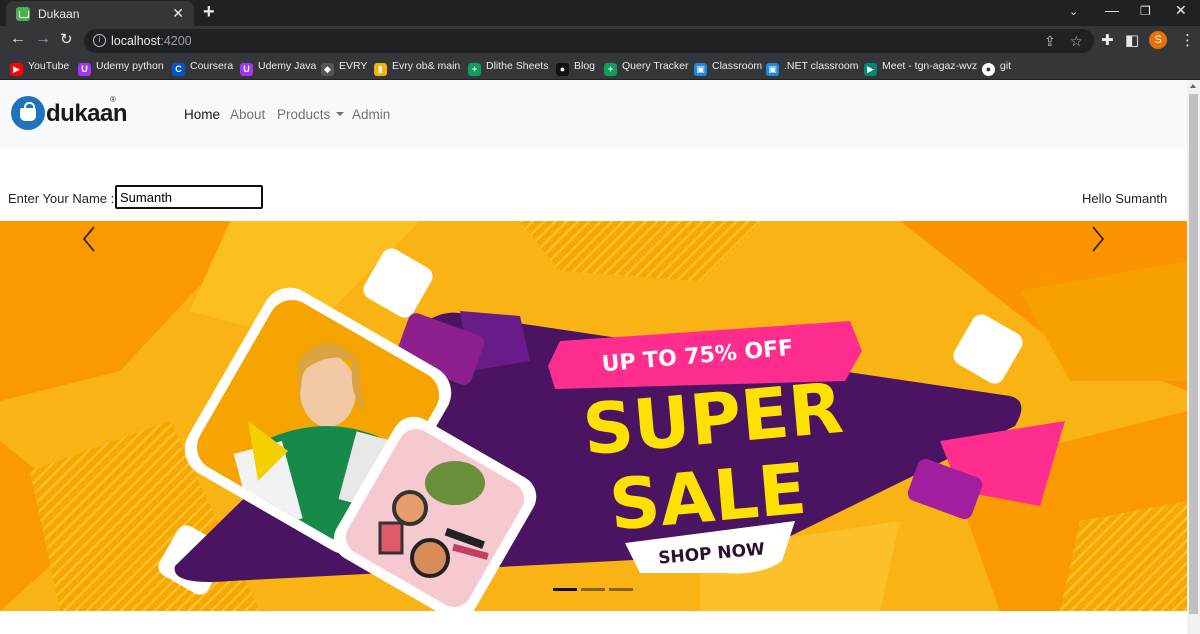  What do you see at coordinates (66, 39) in the screenshot?
I see `reload-icon: ↻` at bounding box center [66, 39].